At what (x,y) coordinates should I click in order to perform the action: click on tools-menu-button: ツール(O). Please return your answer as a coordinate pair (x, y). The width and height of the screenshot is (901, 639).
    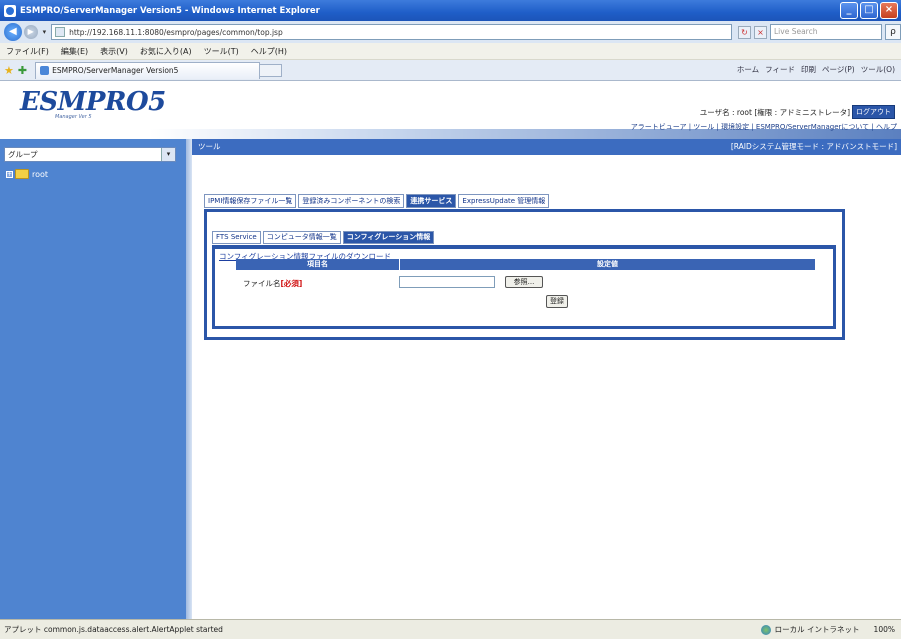
    Looking at the image, I should click on (878, 69).